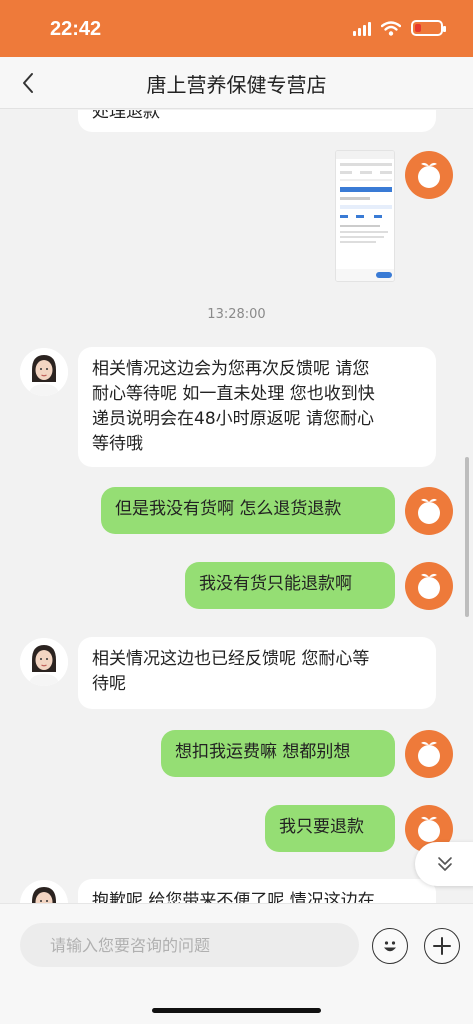  I want to click on message-bubble-sent: 但是我没有货啊 怎么退货退款, so click(248, 510).